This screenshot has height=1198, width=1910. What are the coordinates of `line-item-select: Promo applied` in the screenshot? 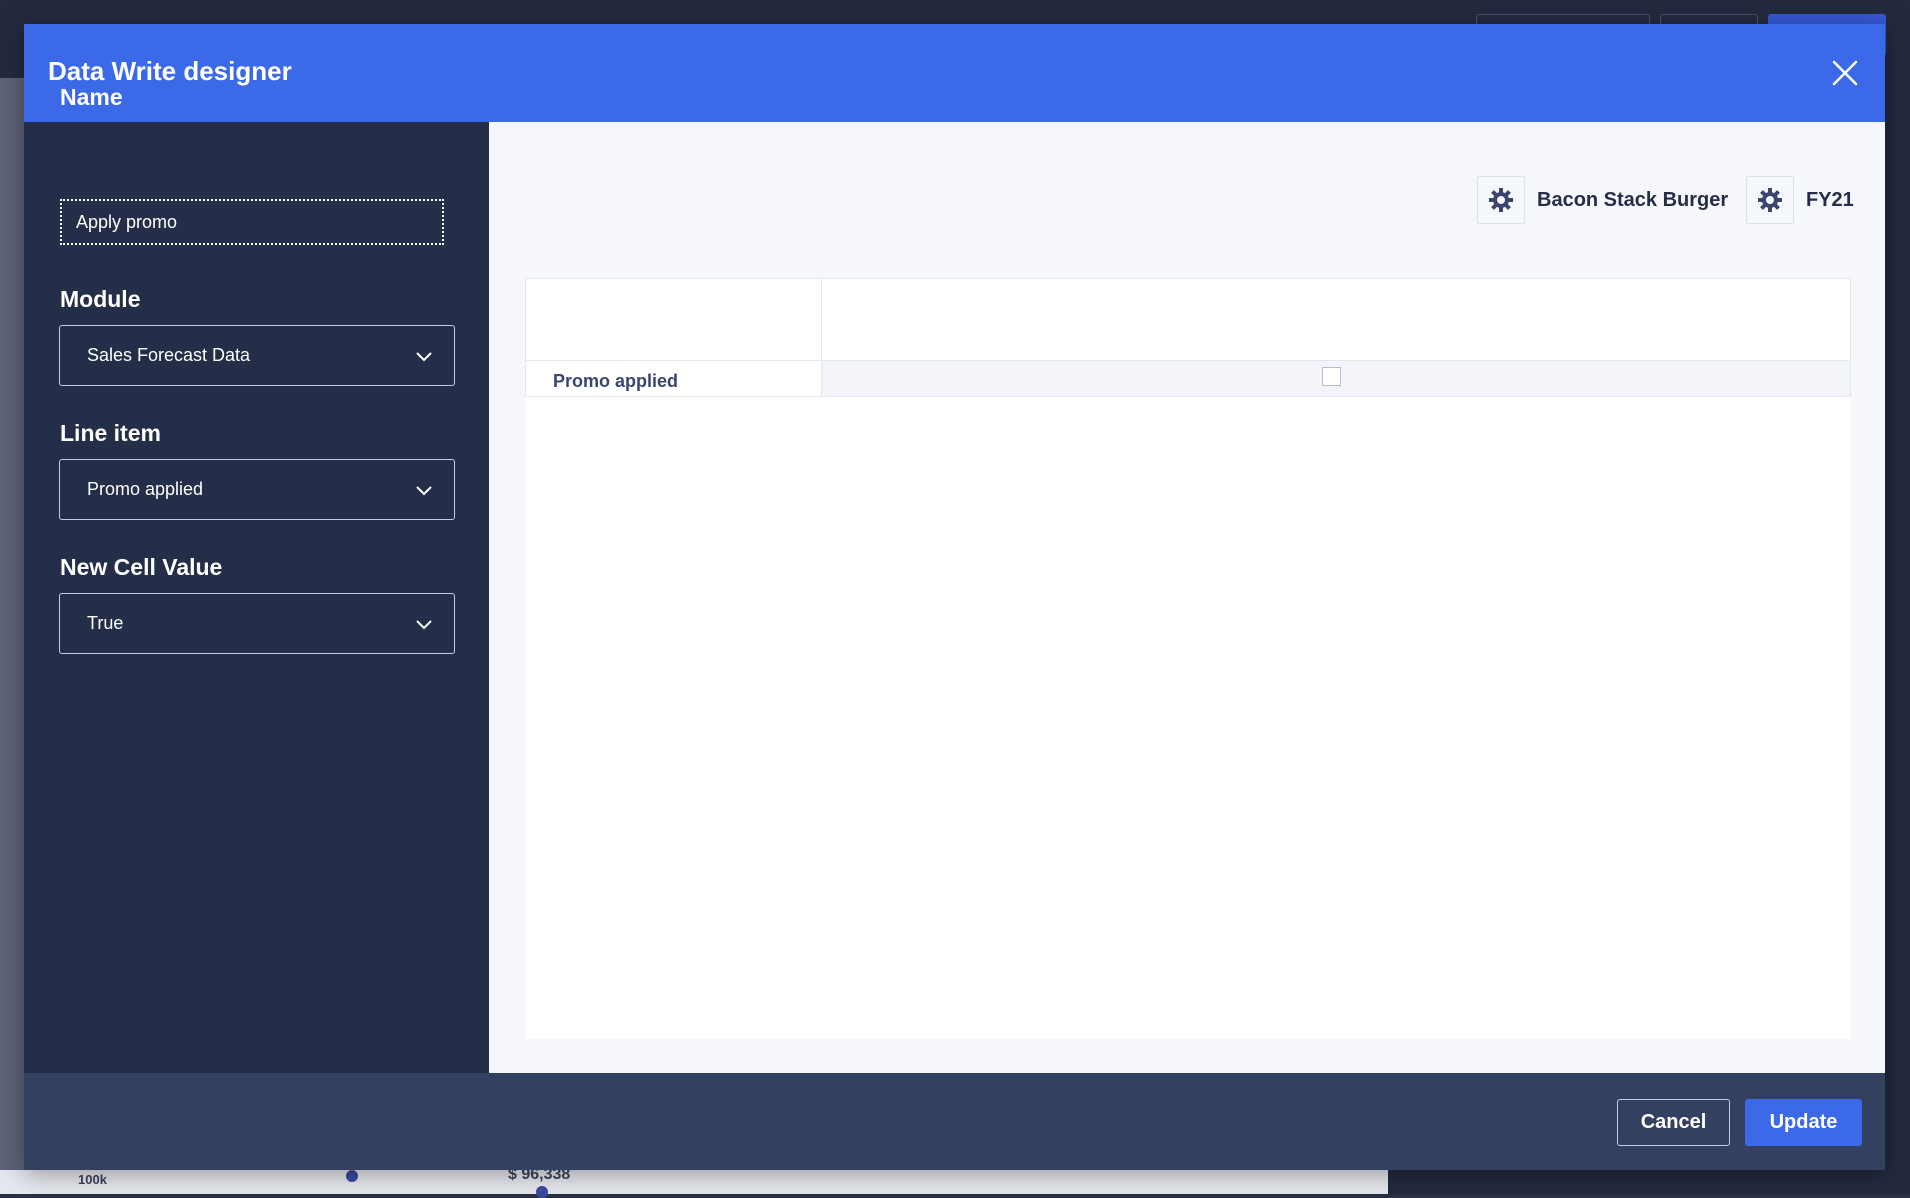 It's located at (257, 489).